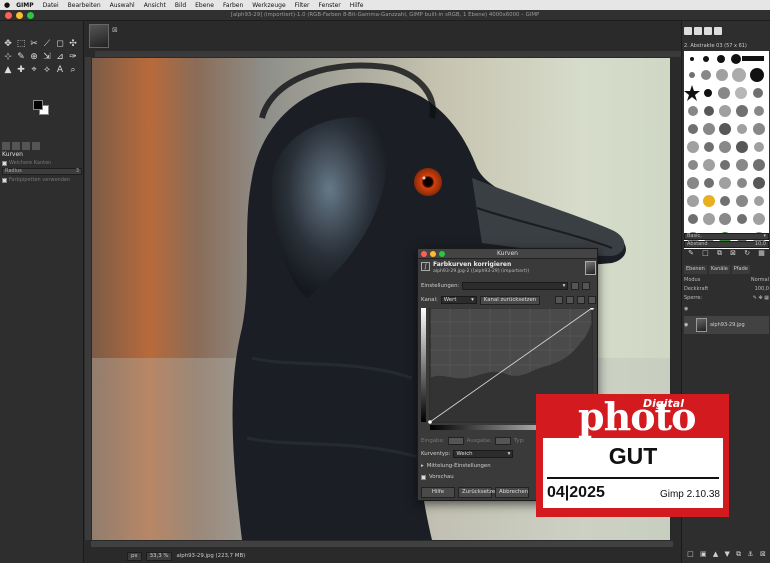 The height and width of the screenshot is (563, 770). Describe the element at coordinates (763, 554) in the screenshot. I see `delete-layer-icon: ⊠` at that location.